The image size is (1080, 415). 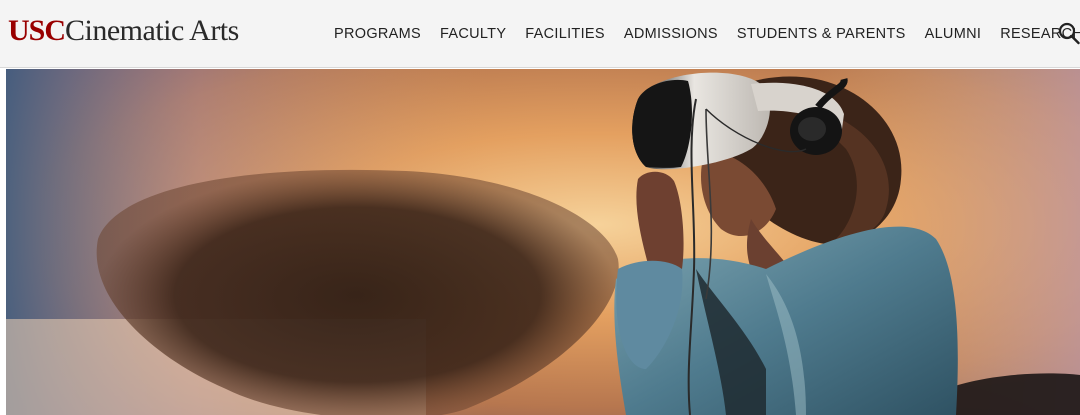 What do you see at coordinates (953, 34) in the screenshot?
I see `nav-alumni: ALUMNI` at bounding box center [953, 34].